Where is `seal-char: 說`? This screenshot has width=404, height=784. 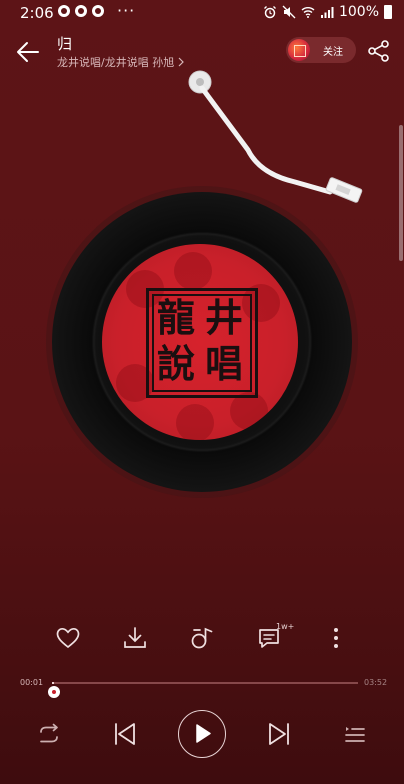
seal-char: 說 is located at coordinates (176, 363).